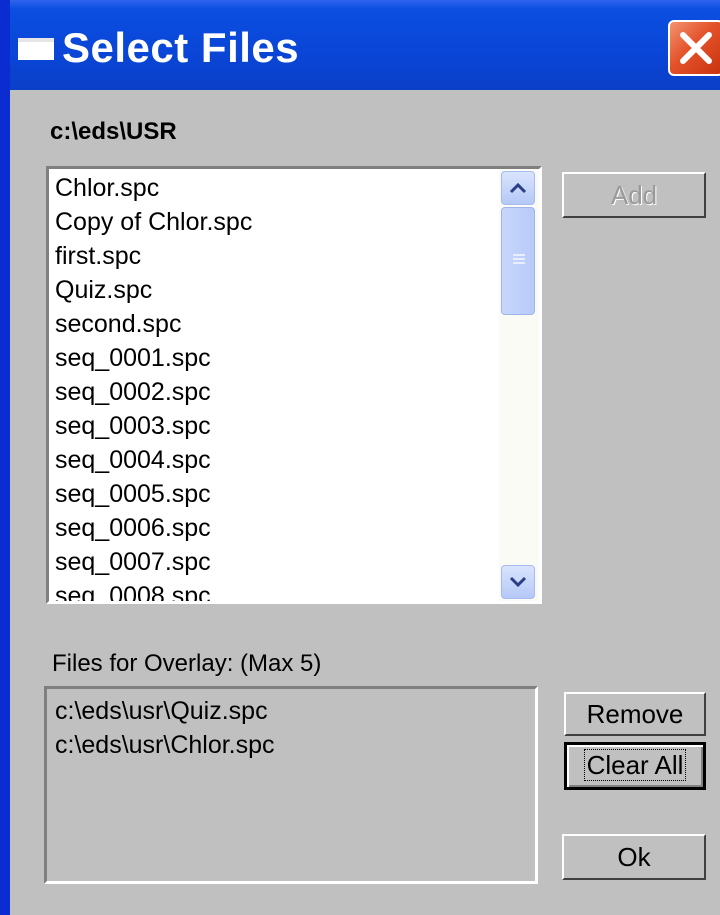 This screenshot has height=915, width=720. I want to click on scroll-thumb, so click(518, 261).